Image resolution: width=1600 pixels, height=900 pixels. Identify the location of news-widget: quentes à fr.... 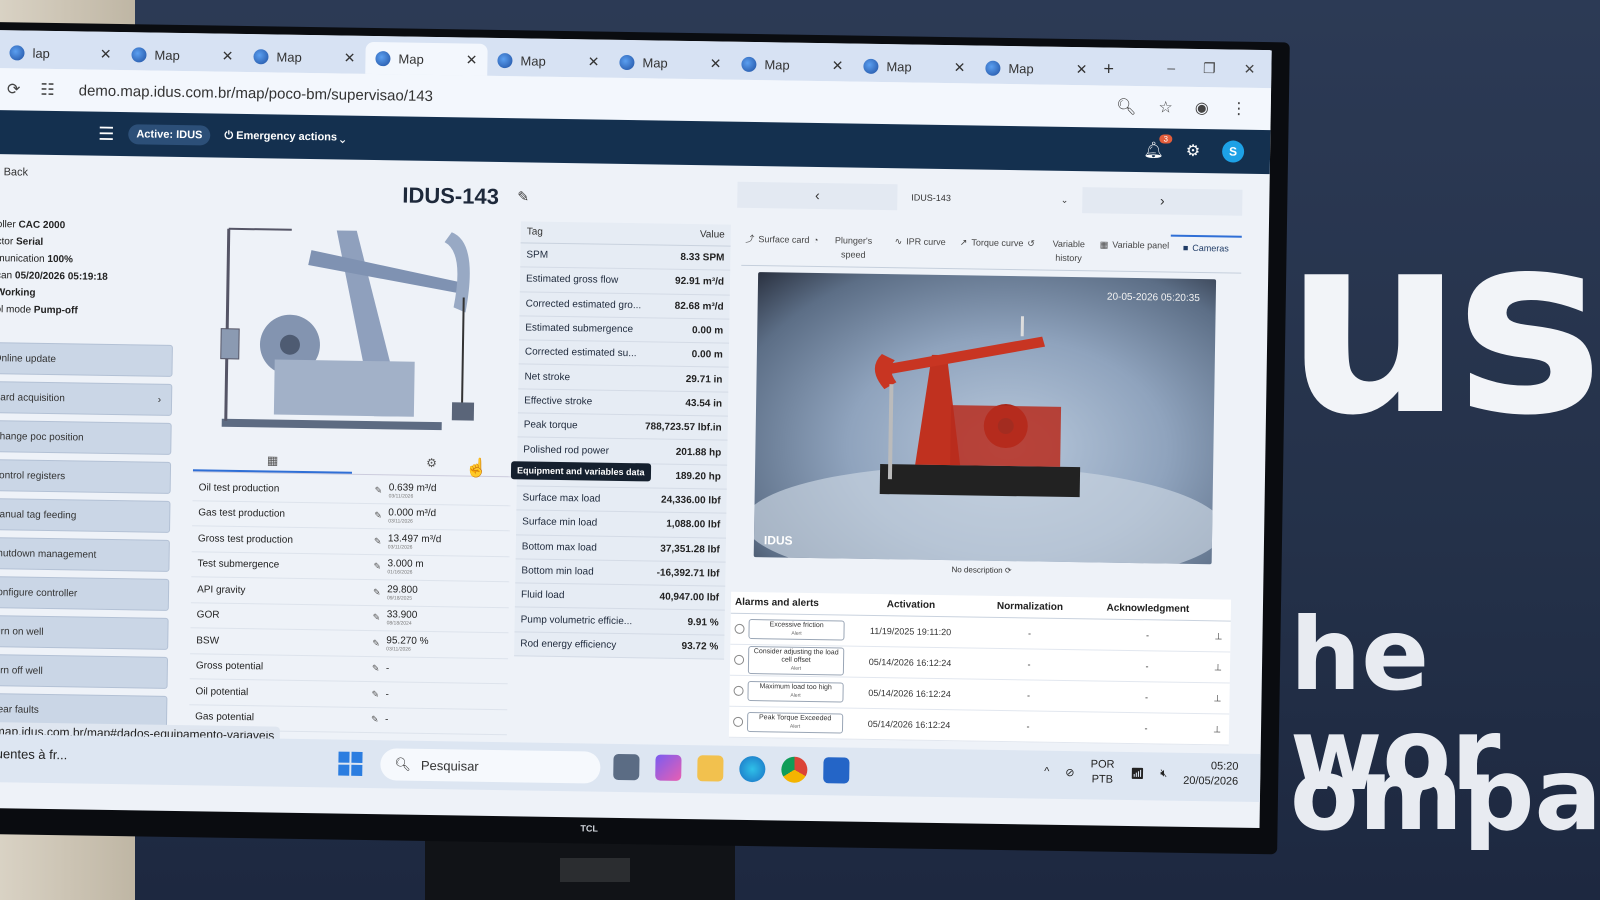
(33, 754).